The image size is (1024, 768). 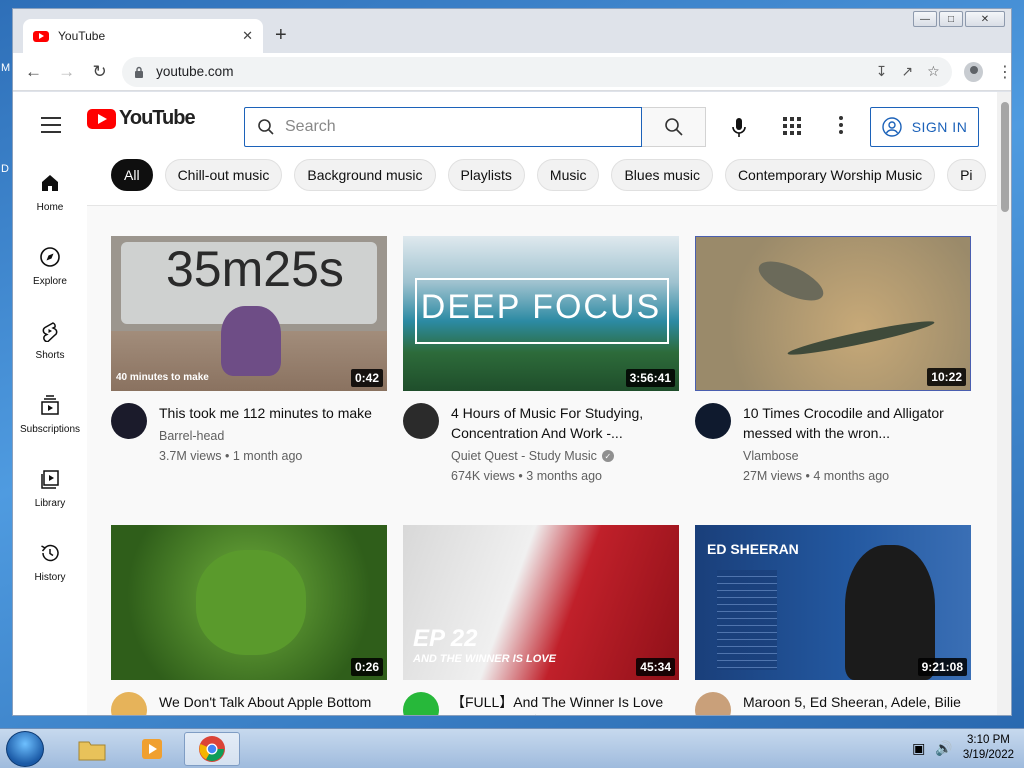 I want to click on history-icon, so click(x=50, y=553).